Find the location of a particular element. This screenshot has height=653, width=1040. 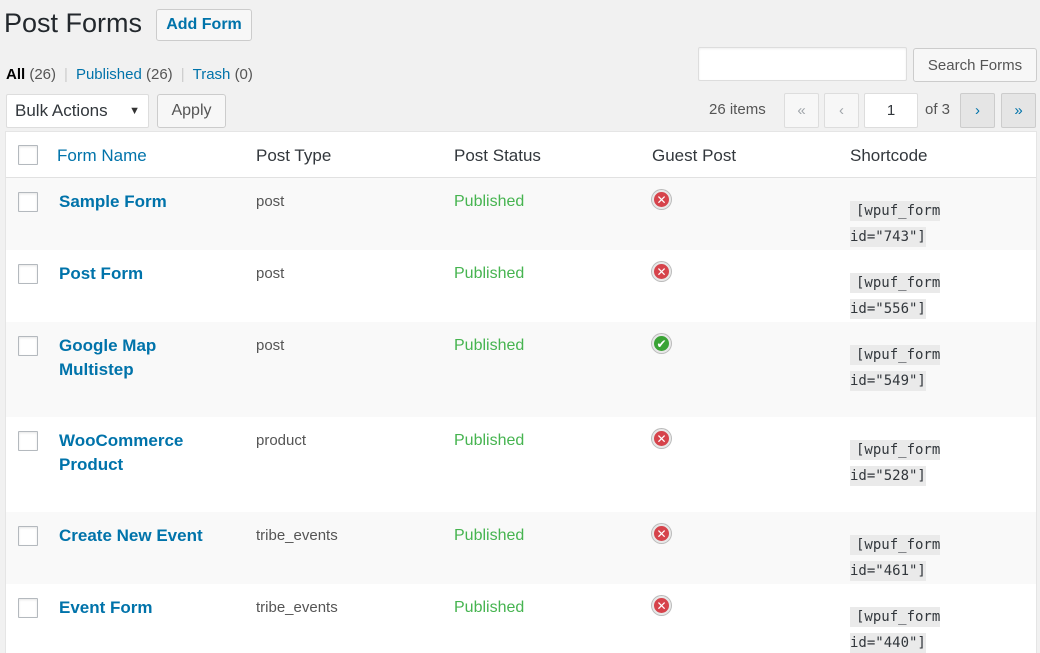

column-form-name: Form Name is located at coordinates (102, 156).